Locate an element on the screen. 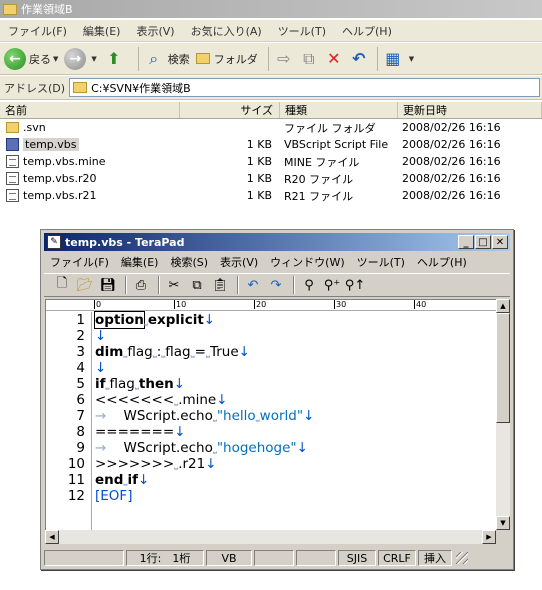 Image resolution: width=542 pixels, height=590 pixels. code-line: → WScript.echo ⎵ "hello ⎵ world" ↓ is located at coordinates (205, 416).